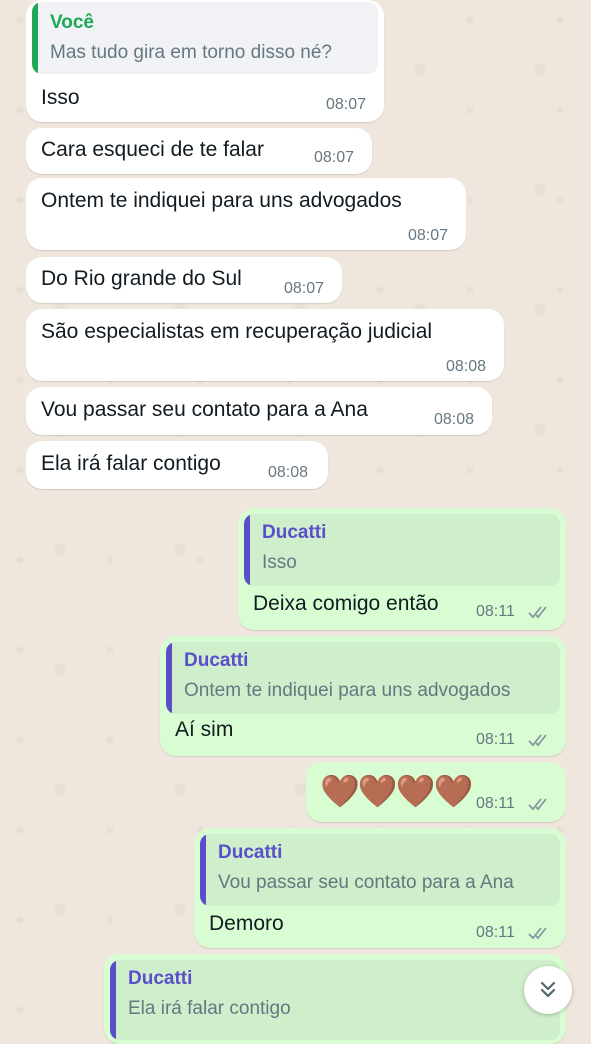 Image resolution: width=591 pixels, height=1044 pixels. I want to click on message-text: Cara esqueci de te falar, so click(152, 149).